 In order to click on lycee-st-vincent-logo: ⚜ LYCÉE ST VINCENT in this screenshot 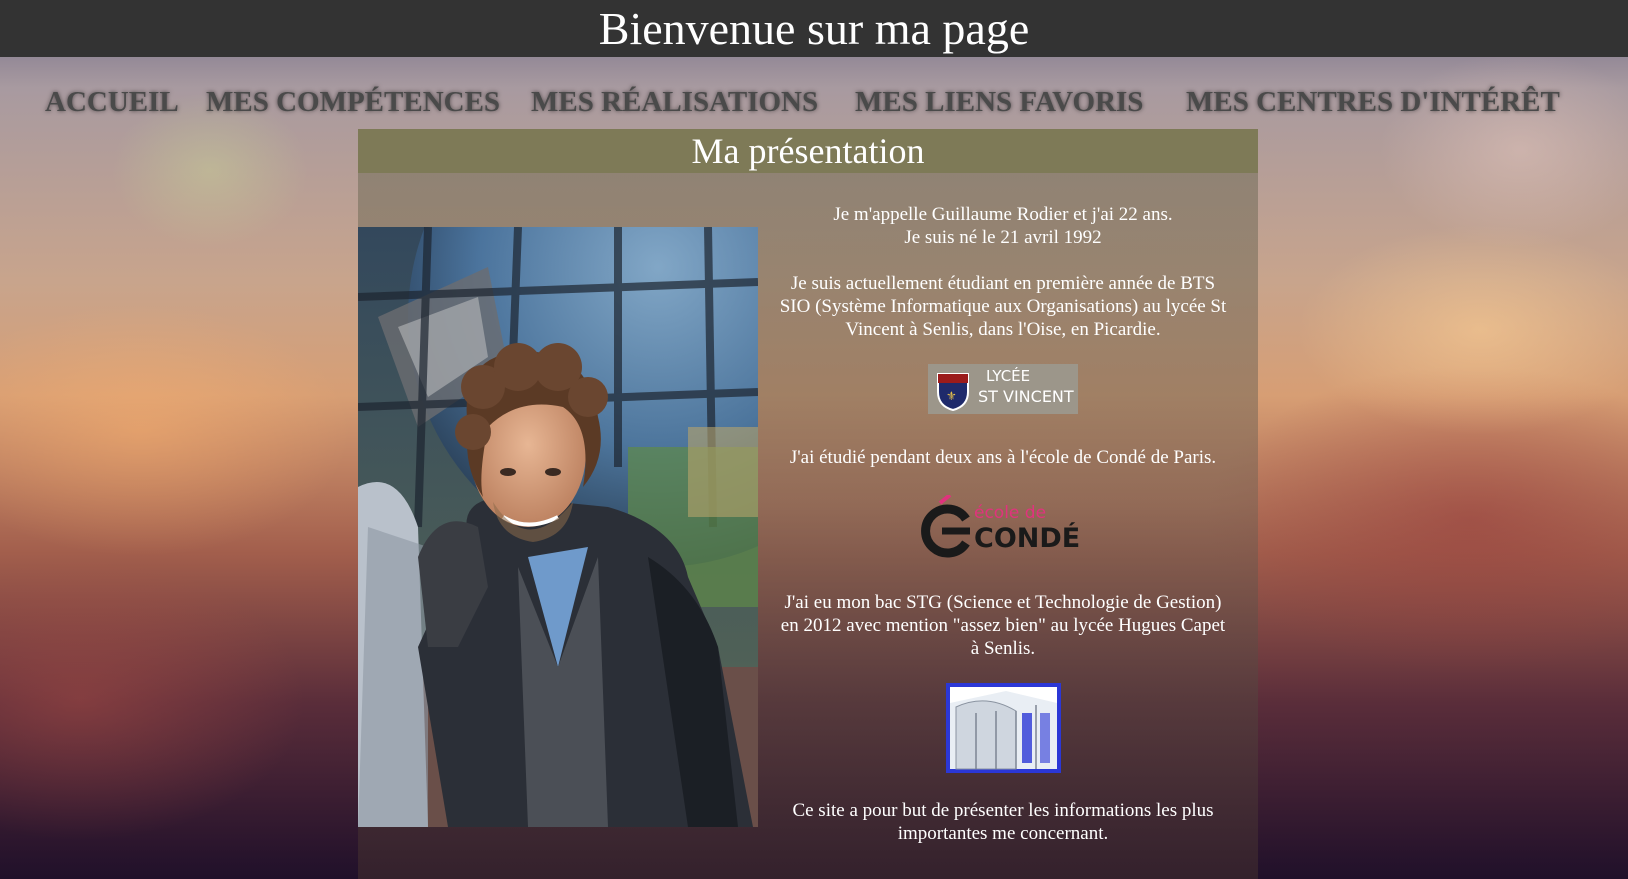, I will do `click(1003, 389)`.